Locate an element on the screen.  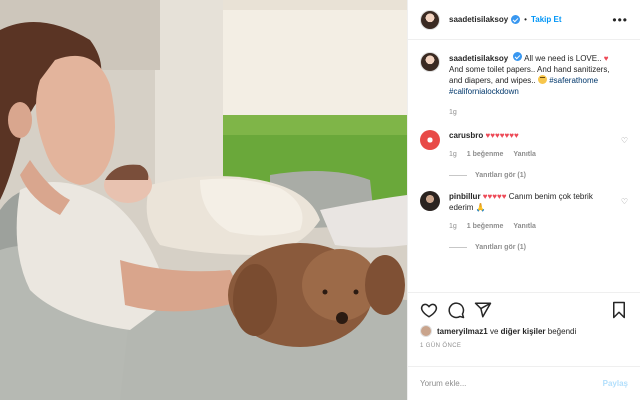
post-timestamp: 1 GÜN ÖNCE is located at coordinates (524, 346).